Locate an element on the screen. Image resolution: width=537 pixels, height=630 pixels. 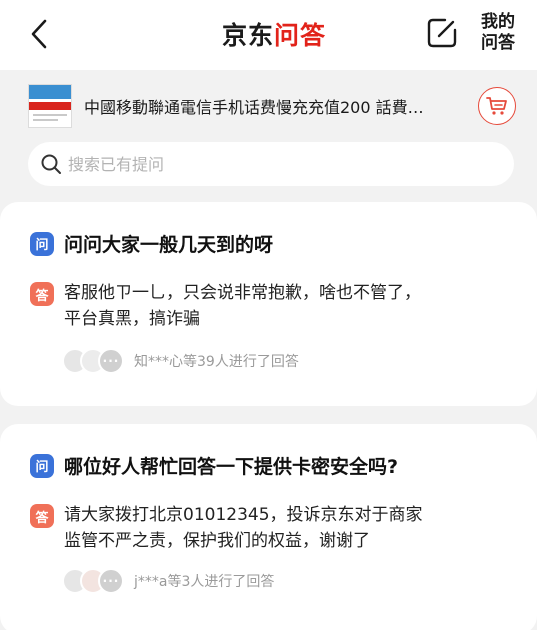
product-thumbnail is located at coordinates (50, 106).